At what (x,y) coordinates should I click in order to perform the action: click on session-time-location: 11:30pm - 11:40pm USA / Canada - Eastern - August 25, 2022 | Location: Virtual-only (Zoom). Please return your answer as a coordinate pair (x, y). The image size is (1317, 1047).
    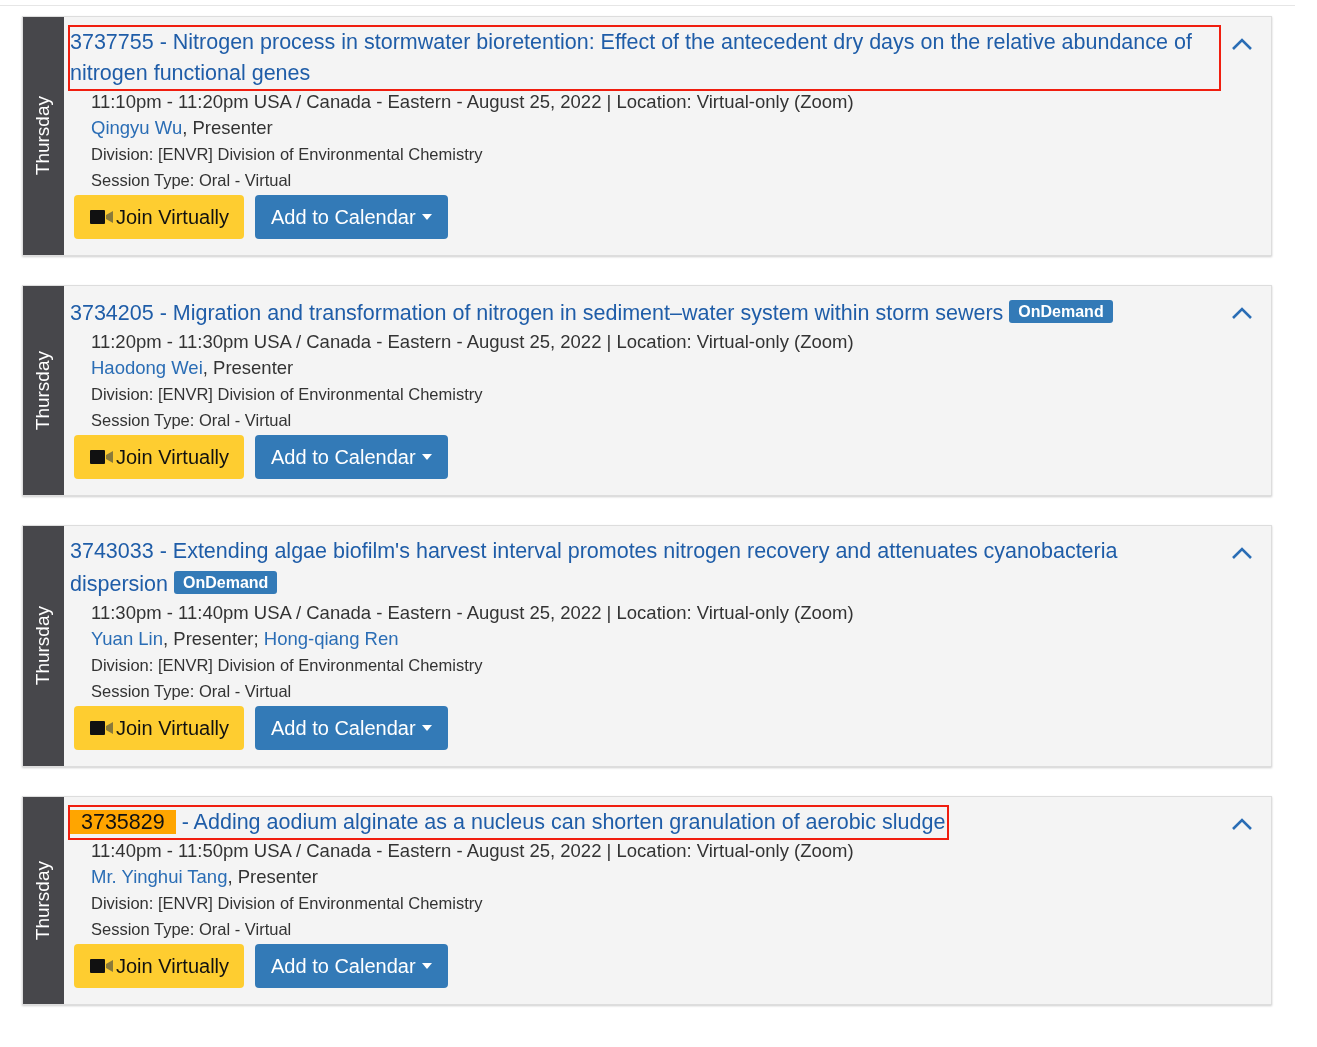
    Looking at the image, I should click on (473, 613).